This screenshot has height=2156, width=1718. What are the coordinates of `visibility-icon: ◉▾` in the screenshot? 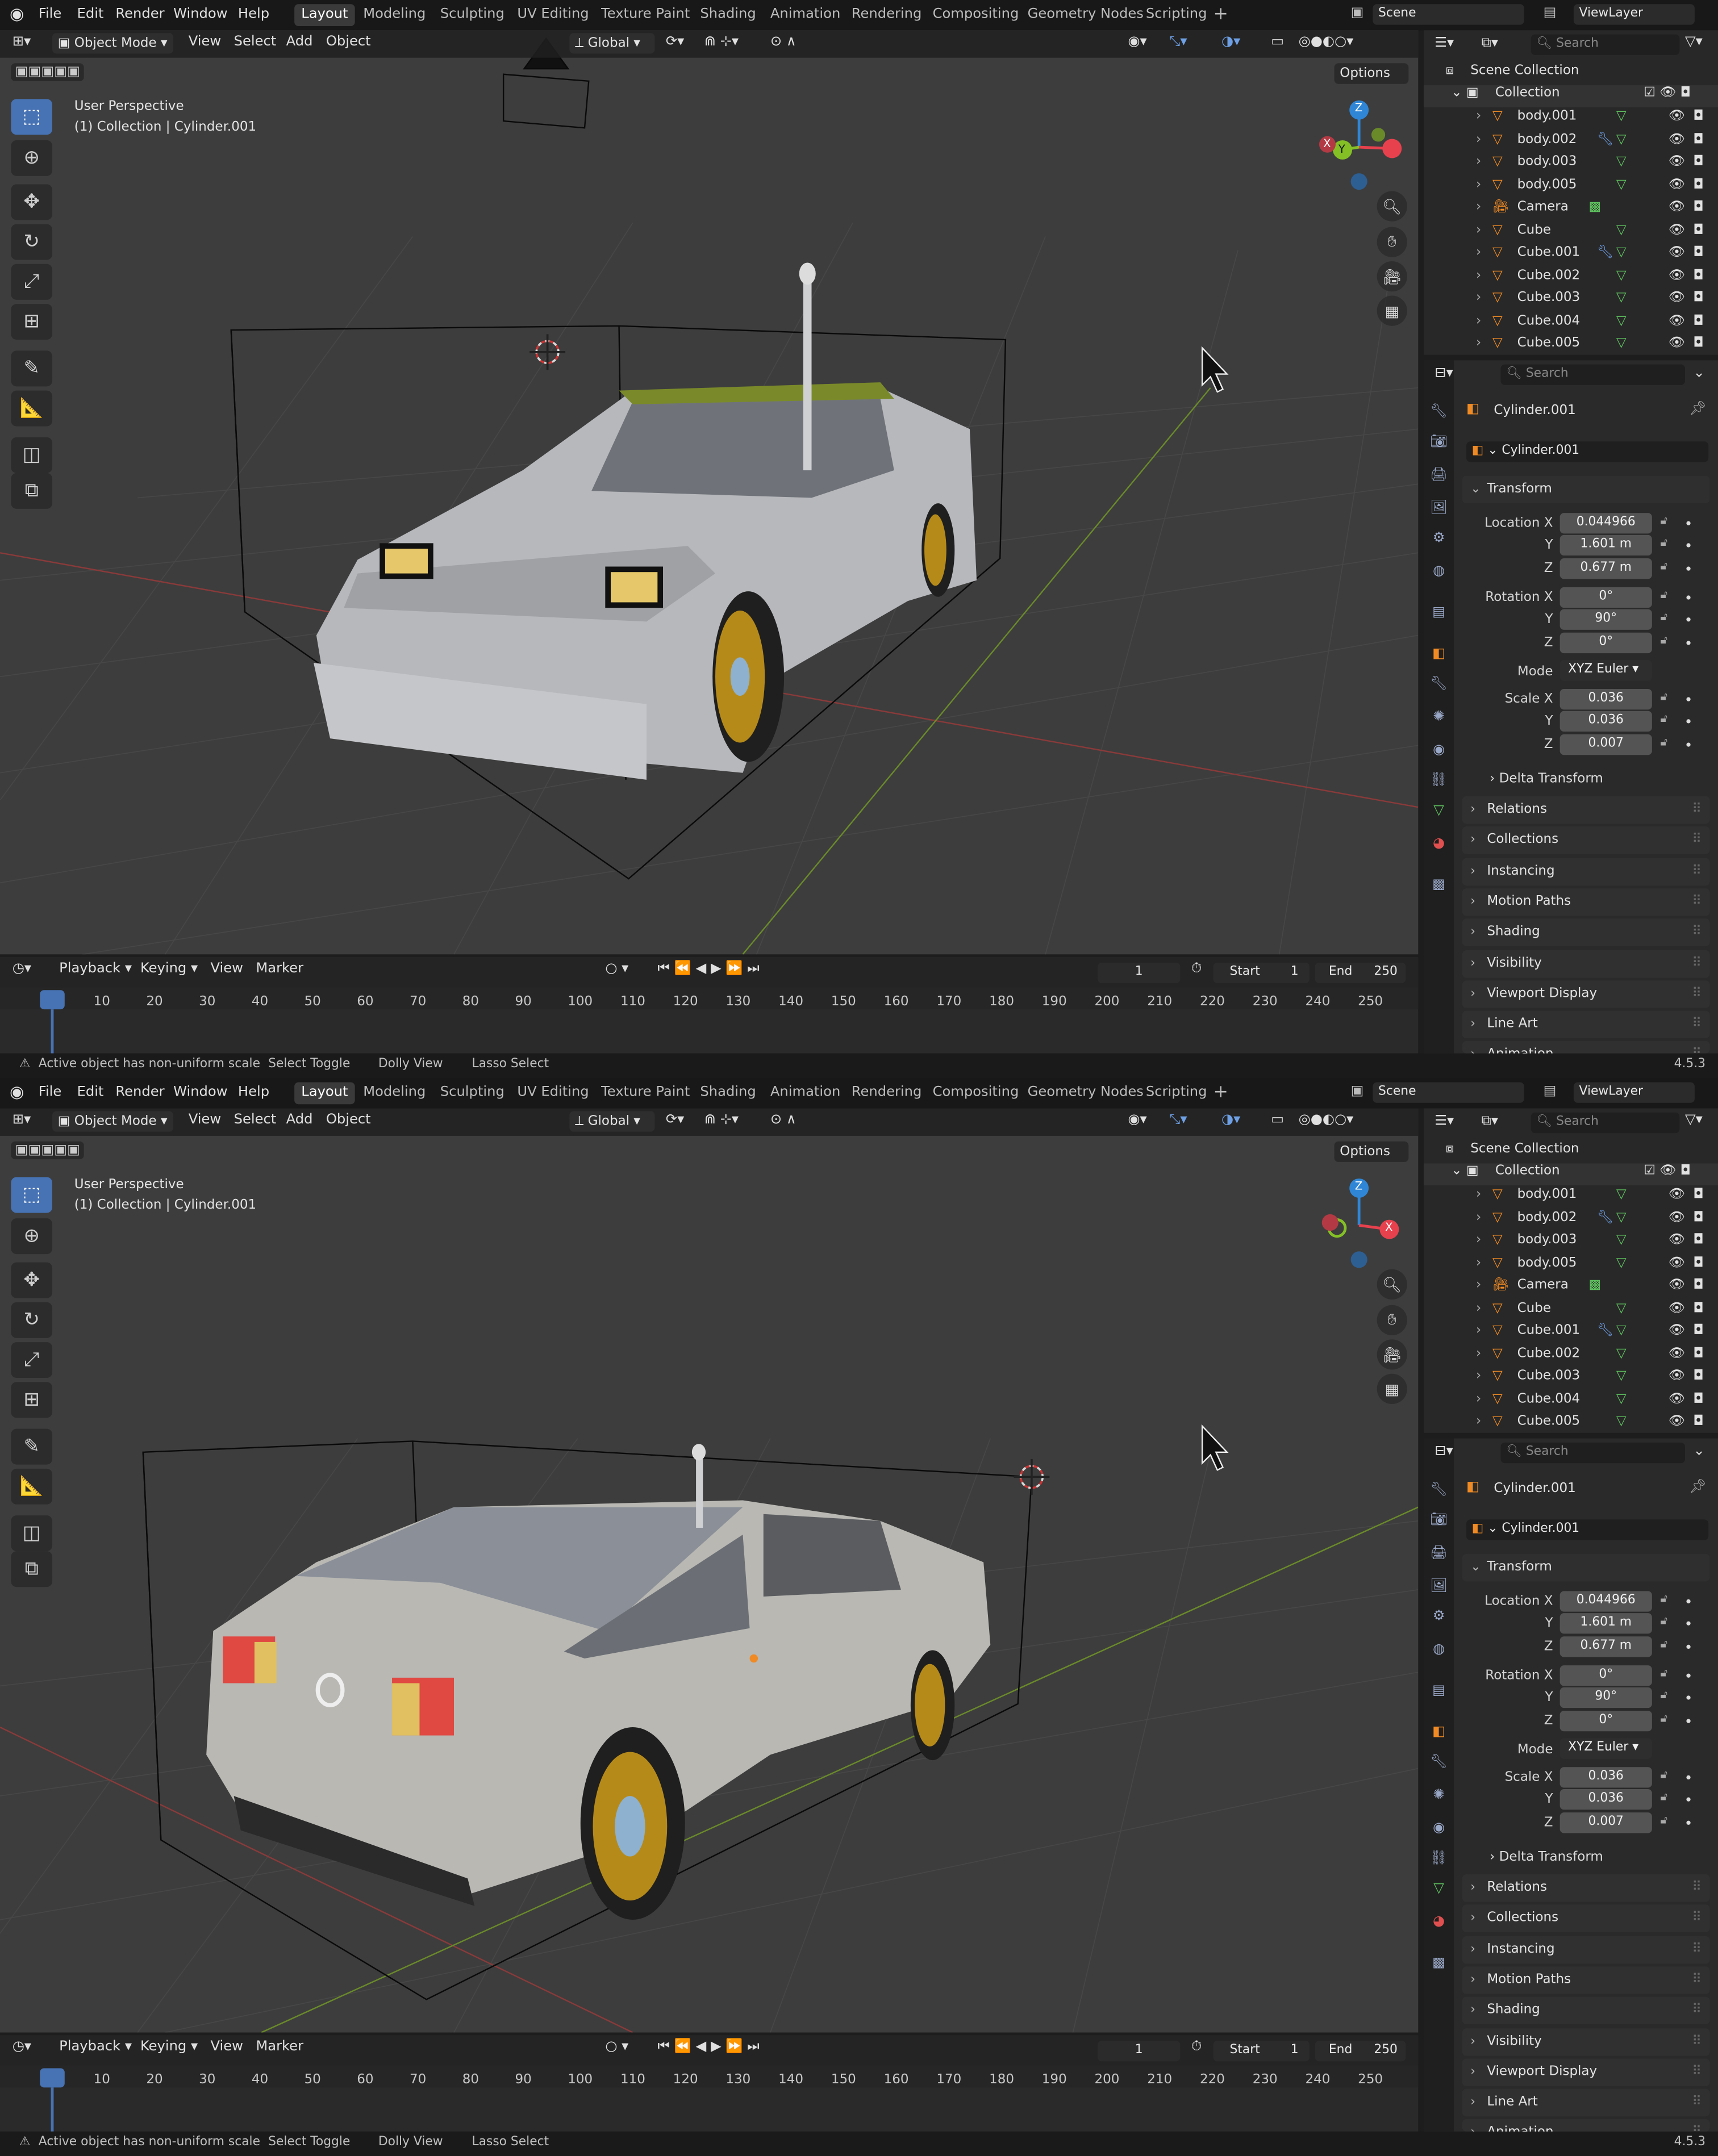 It's located at (1137, 1120).